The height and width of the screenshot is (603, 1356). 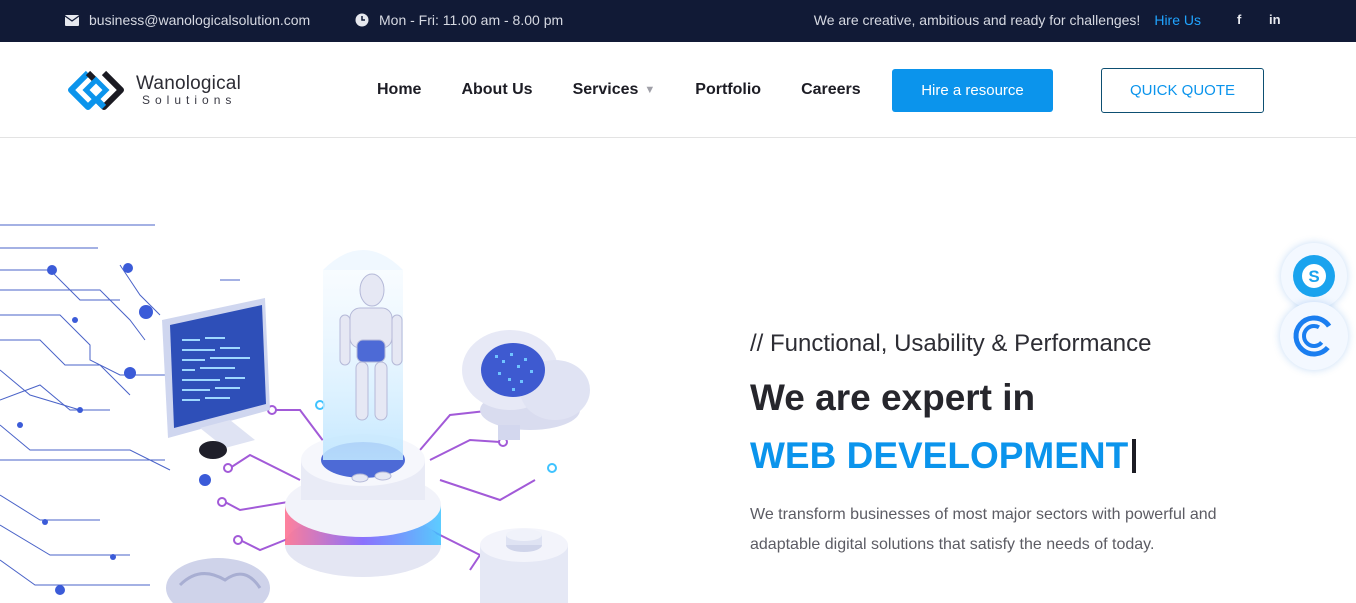 What do you see at coordinates (1177, 20) in the screenshot?
I see `hire-us-link: Hire Us` at bounding box center [1177, 20].